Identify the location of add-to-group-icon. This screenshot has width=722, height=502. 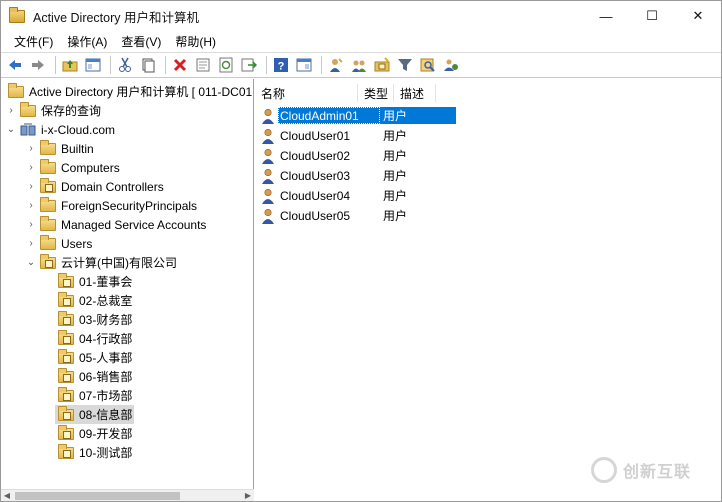
(451, 65).